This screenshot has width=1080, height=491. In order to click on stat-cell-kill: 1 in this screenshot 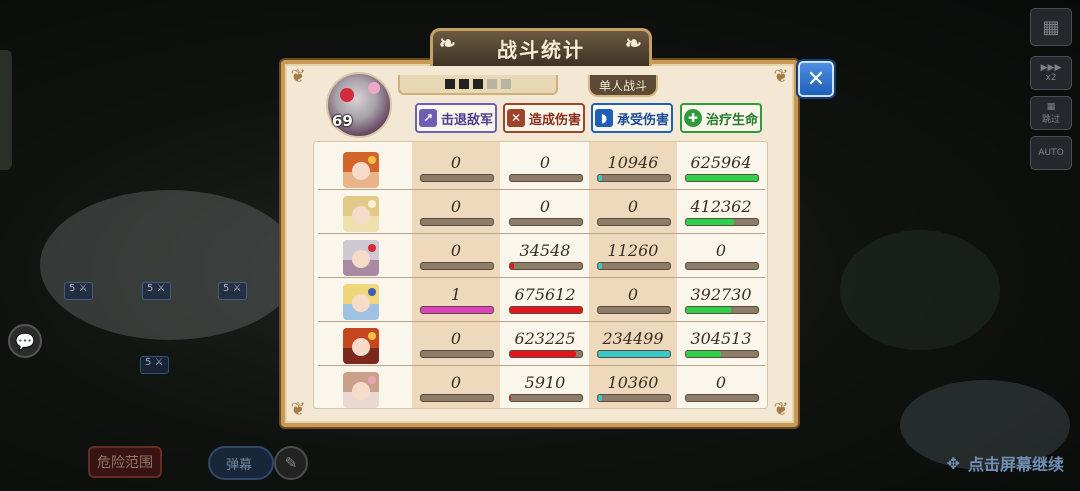, I will do `click(456, 300)`.